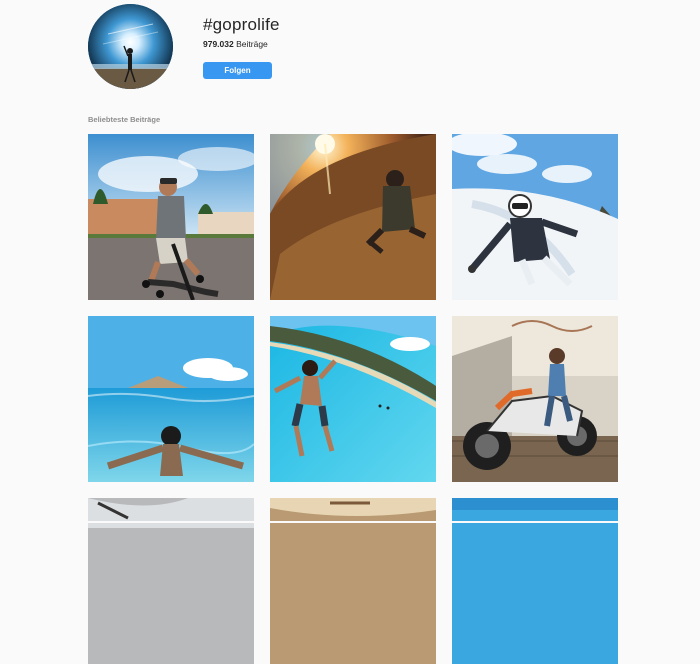 This screenshot has width=700, height=664. Describe the element at coordinates (171, 217) in the screenshot. I see `post-tile-skateboarder` at that location.